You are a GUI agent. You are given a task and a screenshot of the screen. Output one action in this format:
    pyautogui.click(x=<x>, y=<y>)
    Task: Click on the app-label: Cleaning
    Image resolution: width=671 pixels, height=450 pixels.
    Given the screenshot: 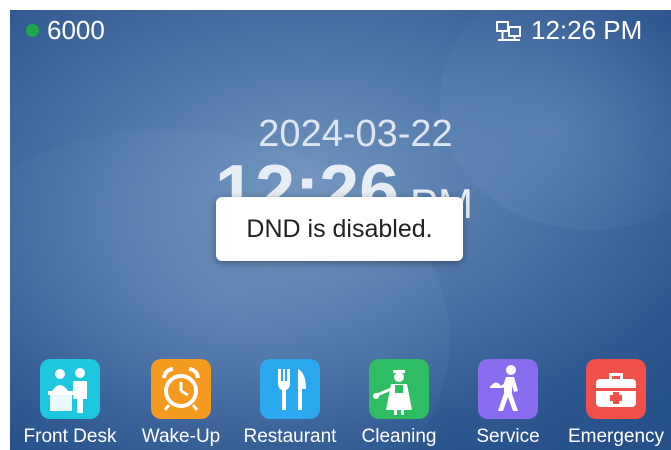 What is the action you would take?
    pyautogui.click(x=399, y=436)
    